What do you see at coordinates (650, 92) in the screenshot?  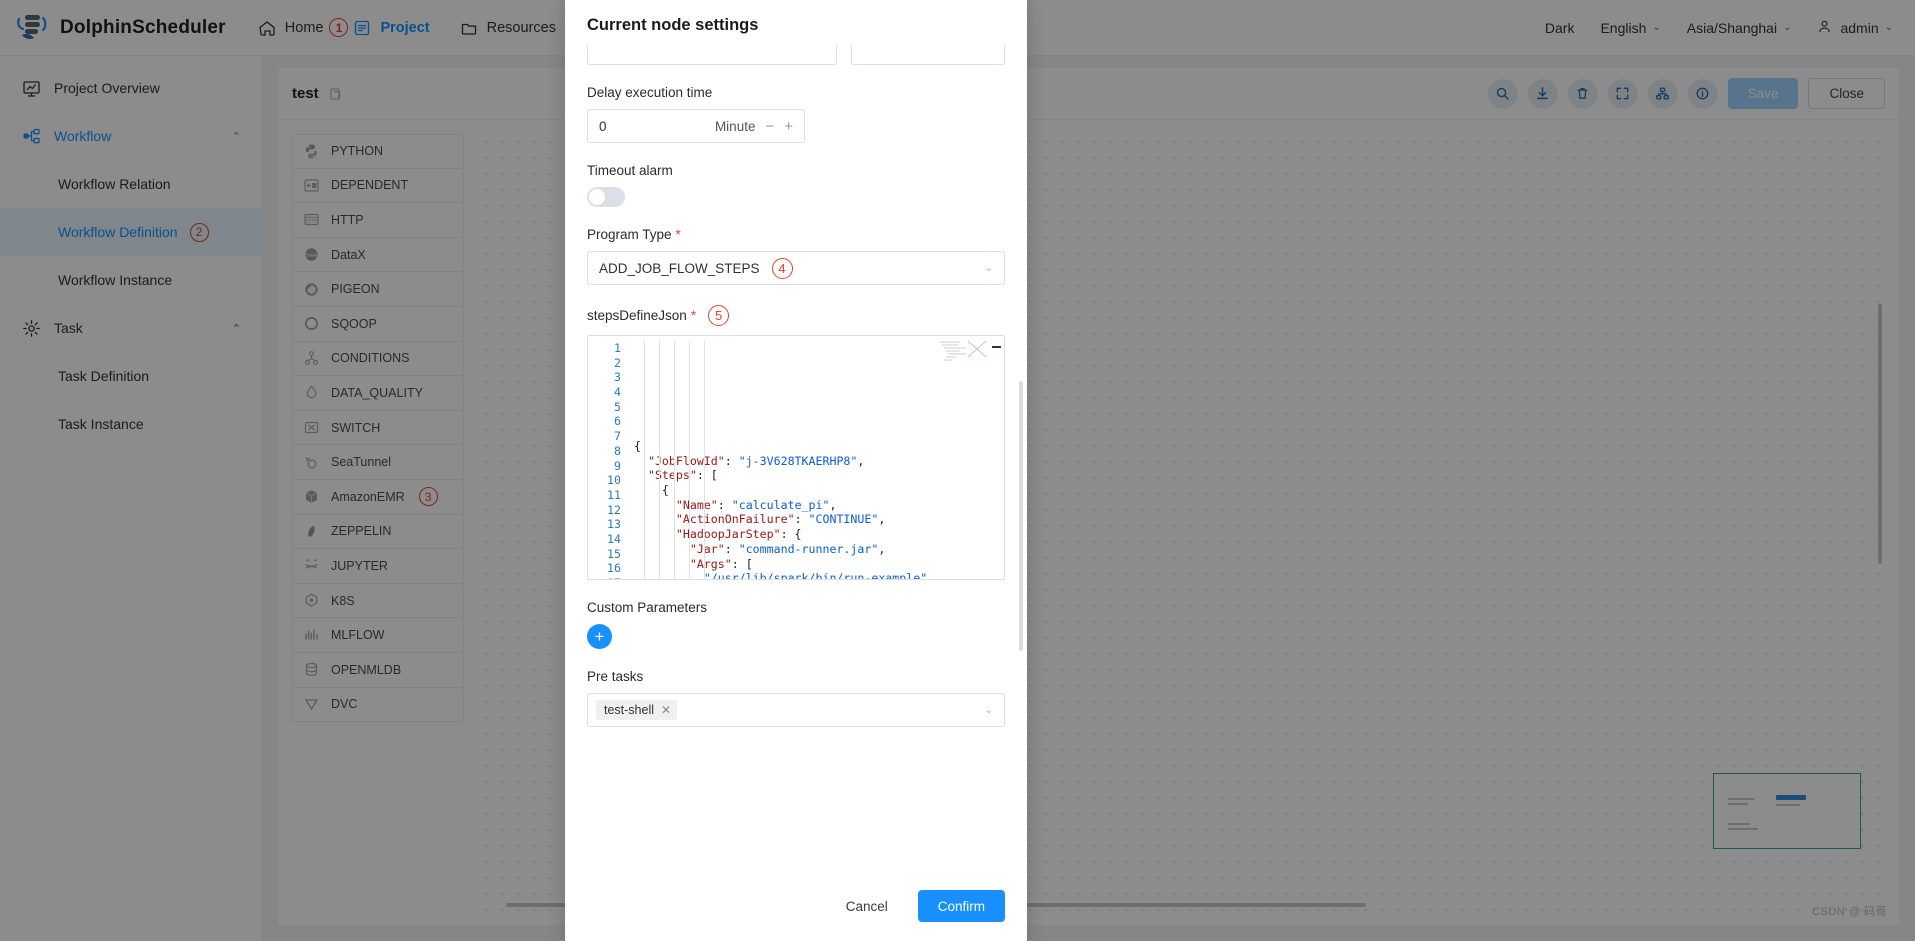 I see `delay-execution-time-label: Delay execution time` at bounding box center [650, 92].